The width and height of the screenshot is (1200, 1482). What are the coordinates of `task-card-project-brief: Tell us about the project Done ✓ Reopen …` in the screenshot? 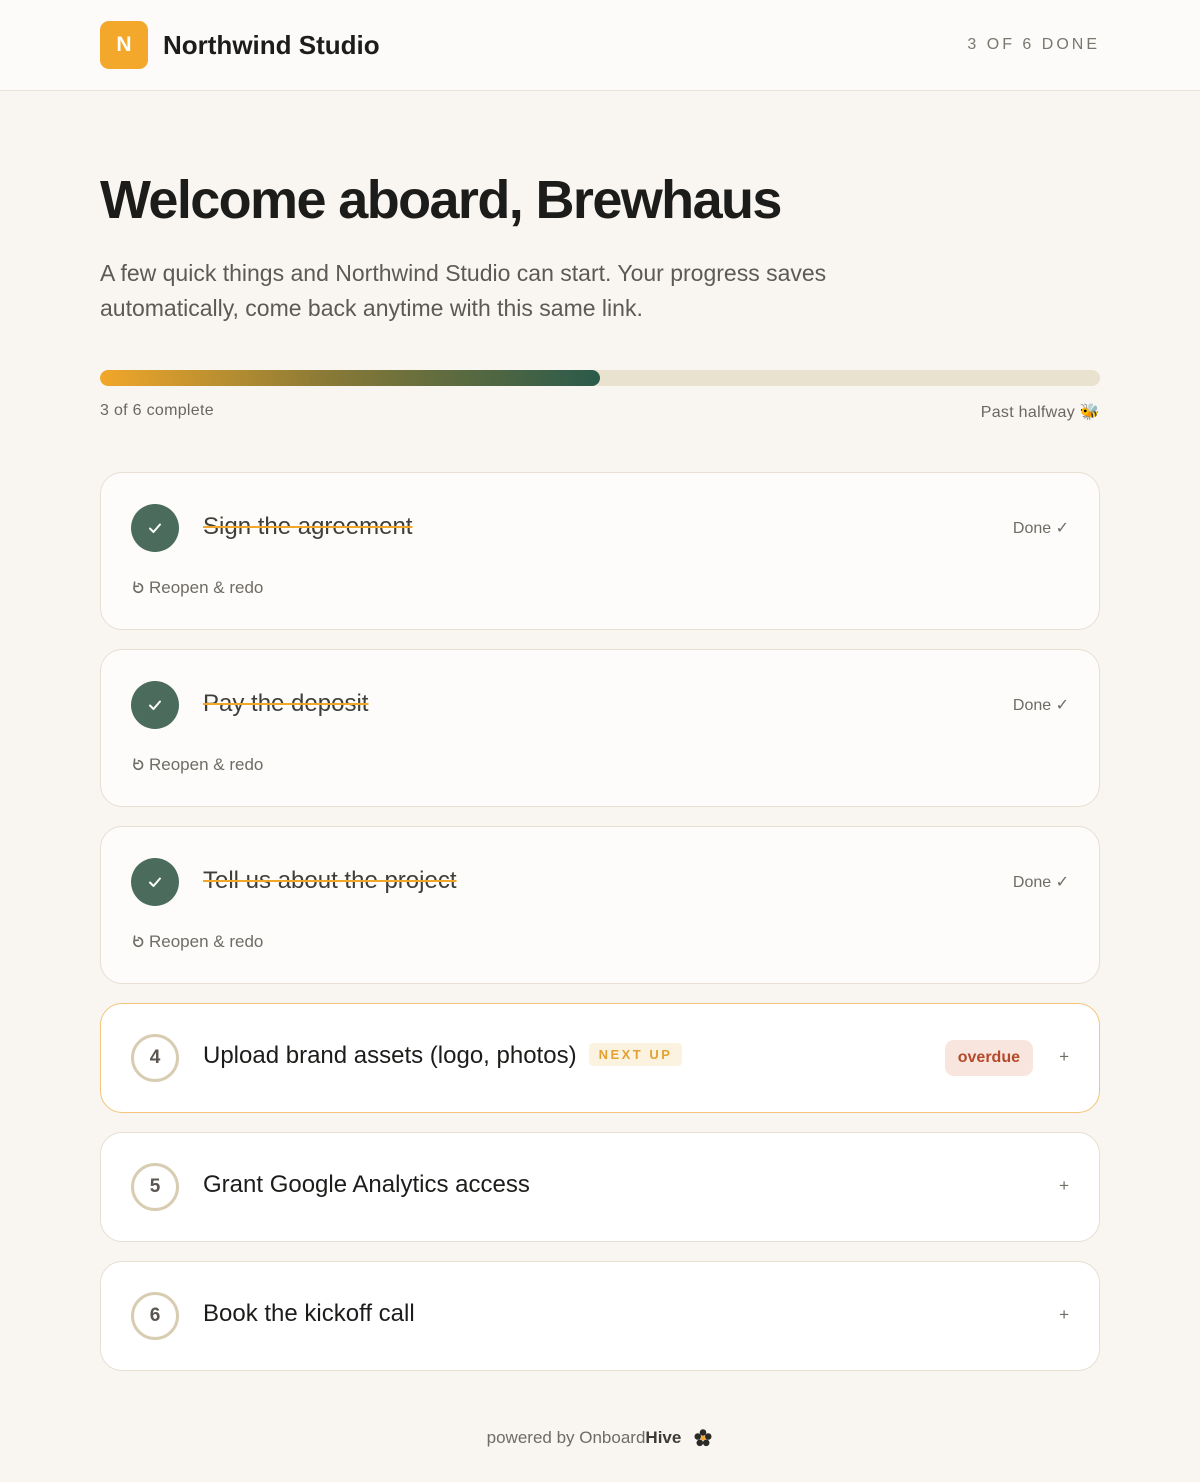 It's located at (600, 905).